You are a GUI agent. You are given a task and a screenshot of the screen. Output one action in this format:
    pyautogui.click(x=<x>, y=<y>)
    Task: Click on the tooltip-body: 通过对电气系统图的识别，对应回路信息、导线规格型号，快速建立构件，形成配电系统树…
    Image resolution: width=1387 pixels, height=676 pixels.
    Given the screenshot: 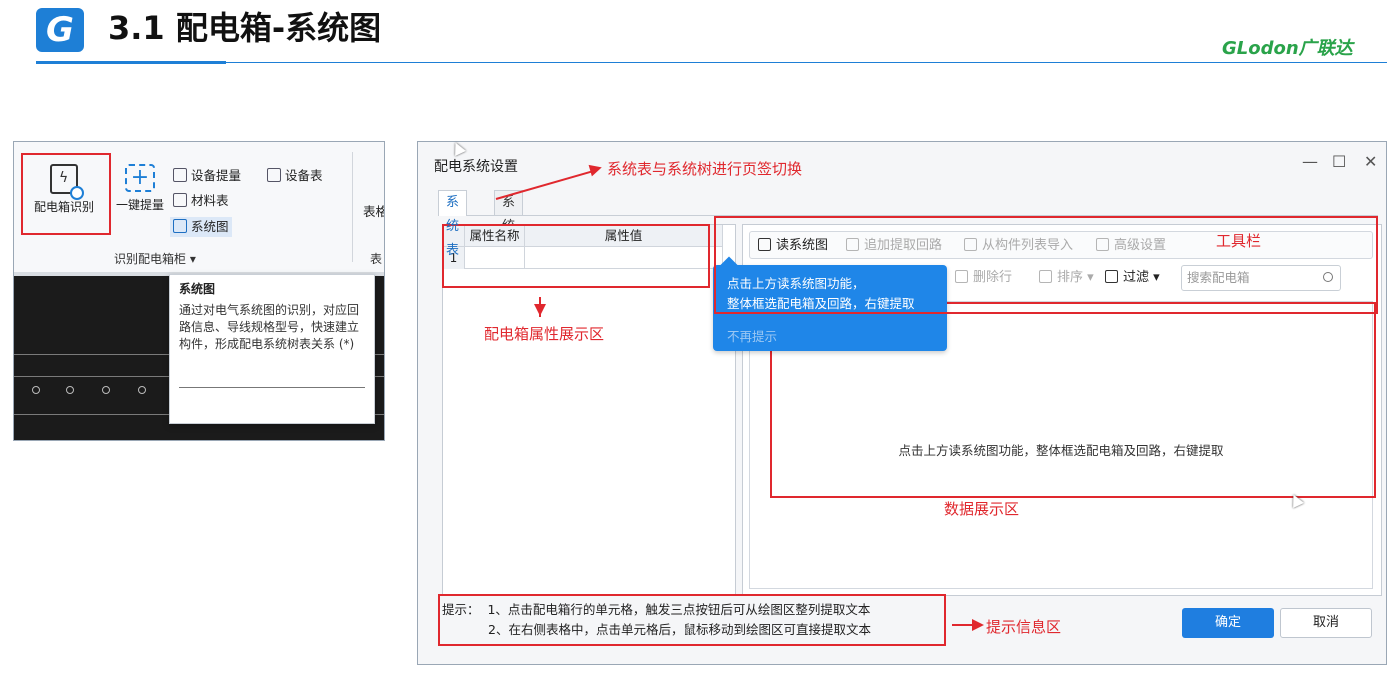 What is the action you would take?
    pyautogui.click(x=269, y=327)
    